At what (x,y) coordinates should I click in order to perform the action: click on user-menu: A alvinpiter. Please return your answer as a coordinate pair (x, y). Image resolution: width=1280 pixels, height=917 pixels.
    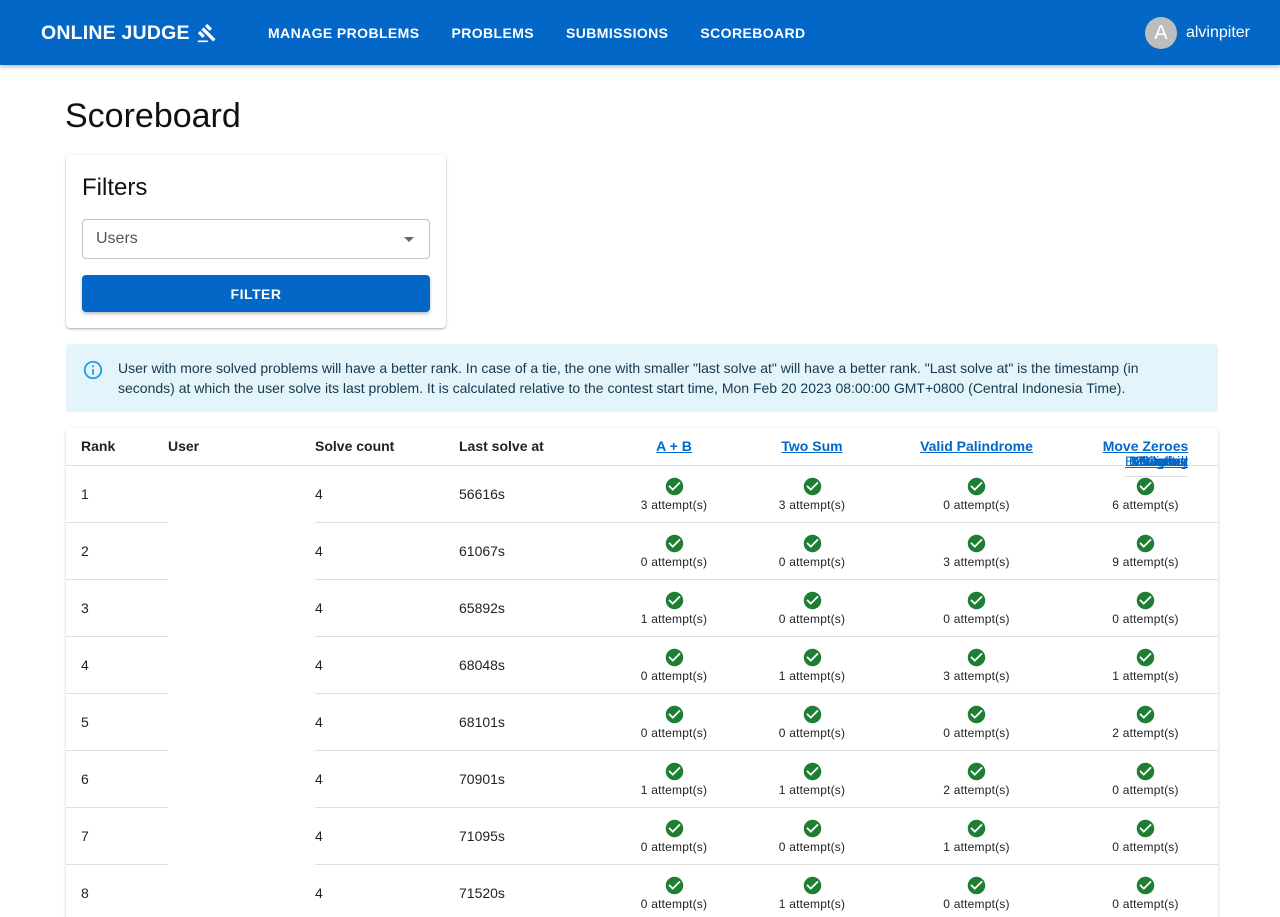
    Looking at the image, I should click on (1197, 33).